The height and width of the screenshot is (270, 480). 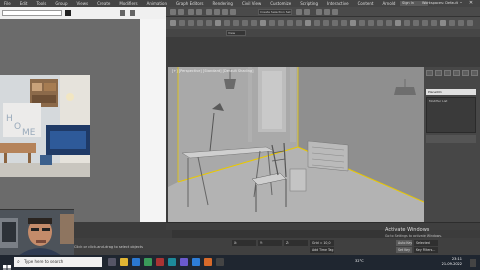 What do you see at coordinates (465, 73) in the screenshot?
I see `display-tab-icon` at bounding box center [465, 73].